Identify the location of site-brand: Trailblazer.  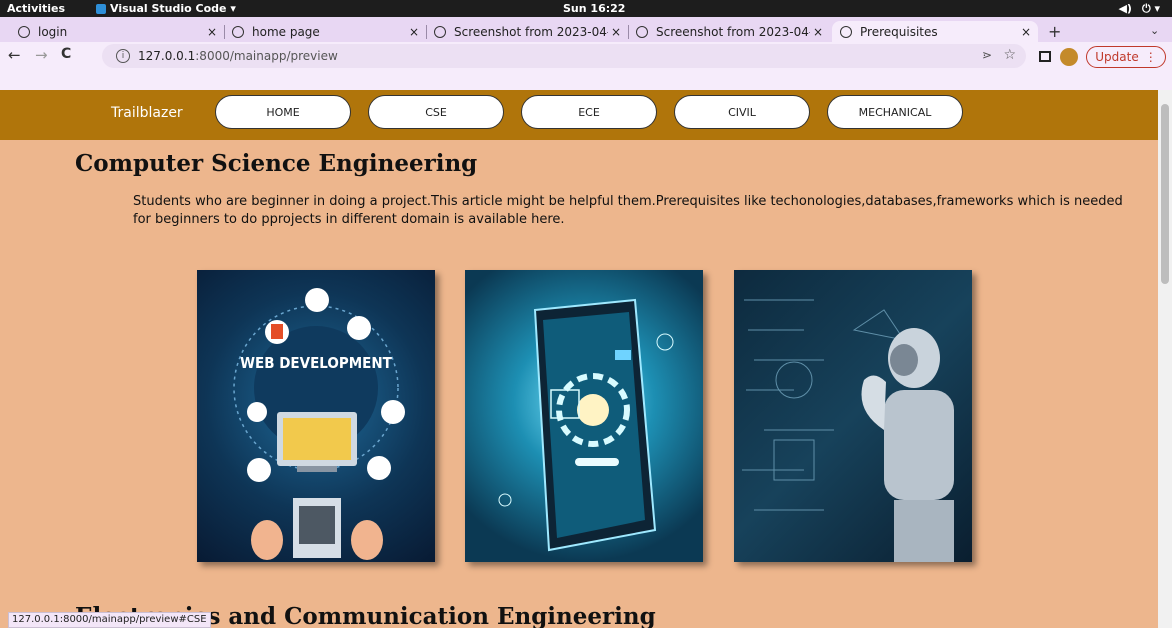
(147, 113).